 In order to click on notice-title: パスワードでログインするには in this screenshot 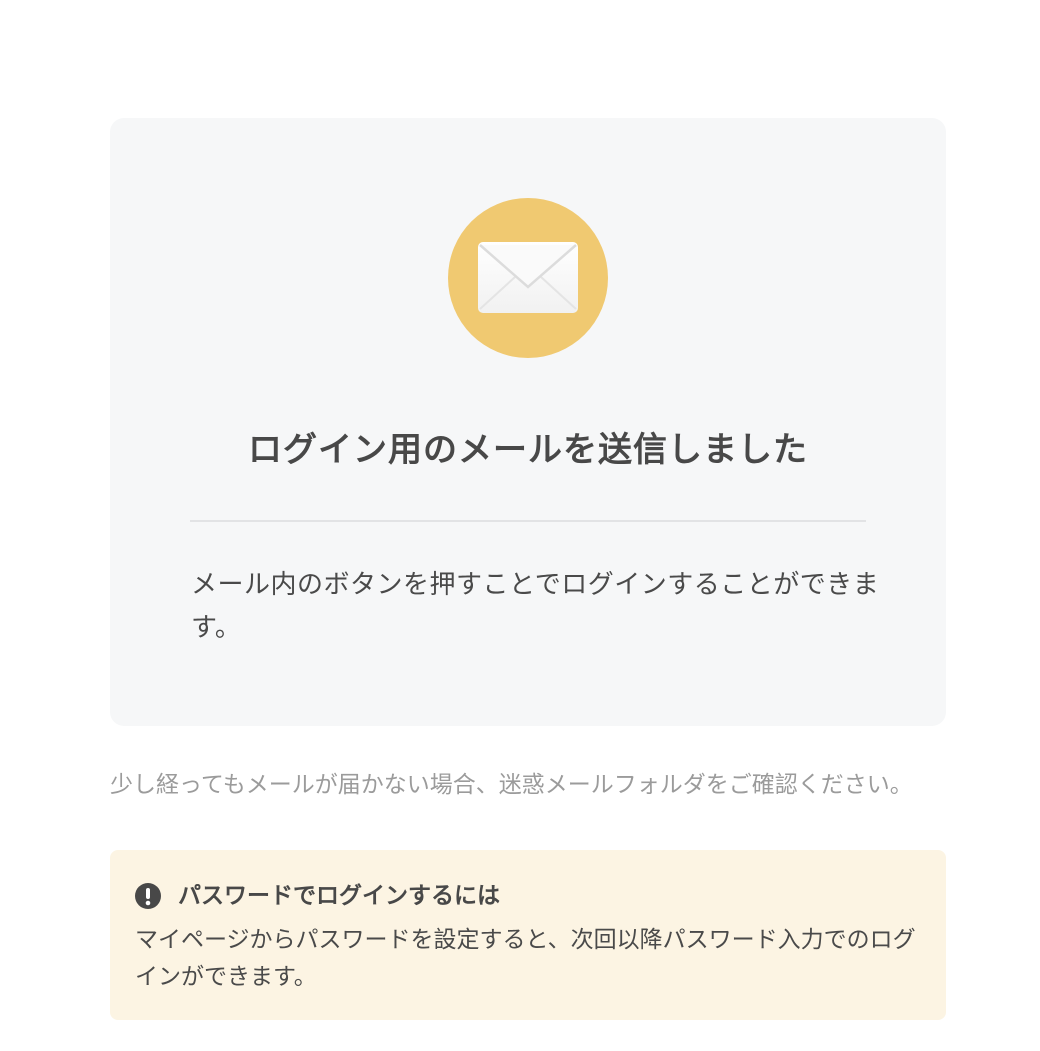, I will do `click(339, 896)`.